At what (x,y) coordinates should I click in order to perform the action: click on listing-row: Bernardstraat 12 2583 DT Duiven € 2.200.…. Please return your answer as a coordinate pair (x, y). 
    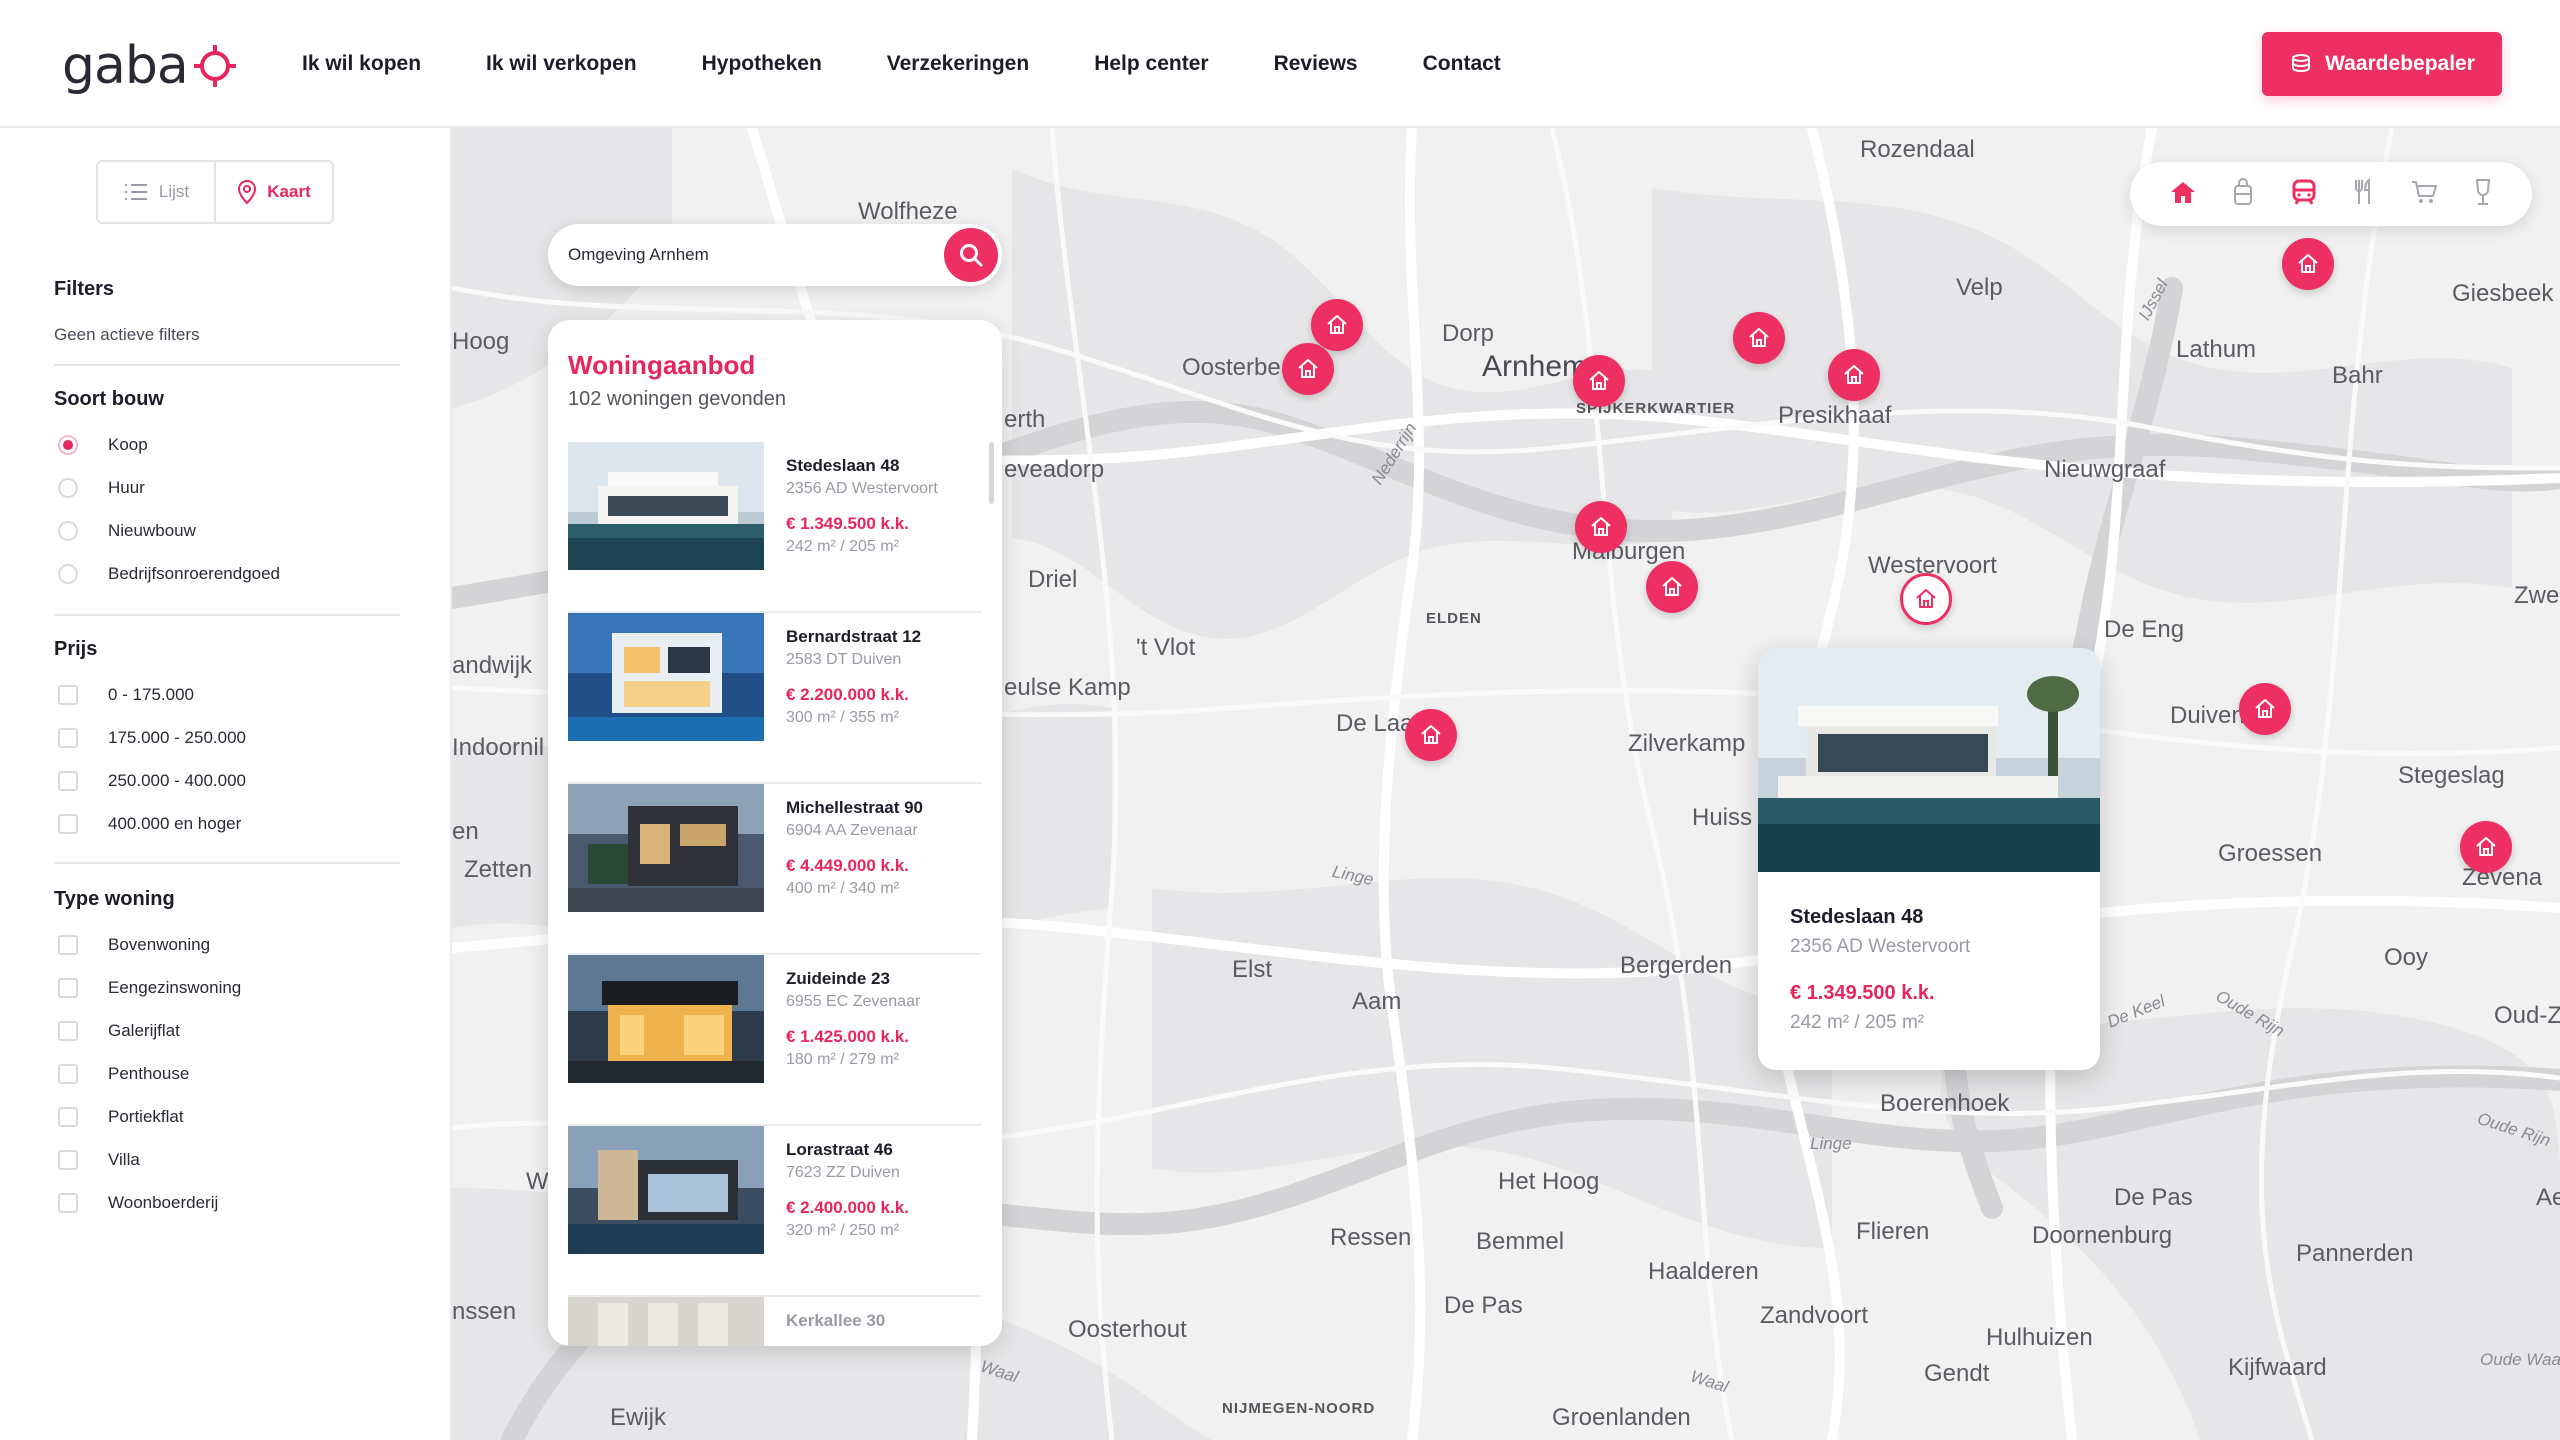
    Looking at the image, I should click on (775, 698).